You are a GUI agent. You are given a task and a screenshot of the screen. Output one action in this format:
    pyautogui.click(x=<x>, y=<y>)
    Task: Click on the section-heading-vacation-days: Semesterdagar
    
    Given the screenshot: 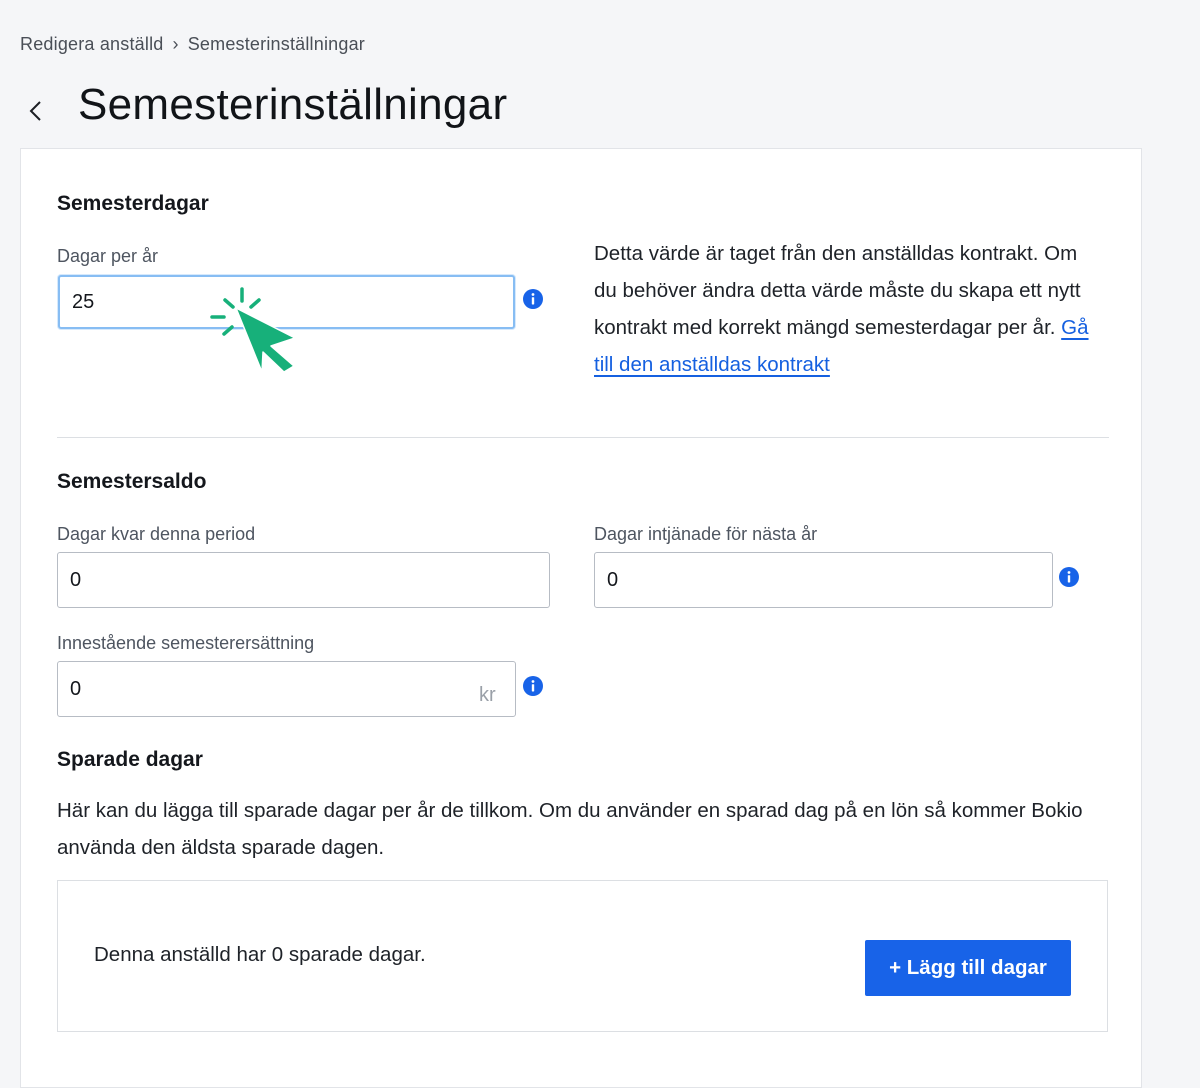 What is the action you would take?
    pyautogui.click(x=133, y=203)
    